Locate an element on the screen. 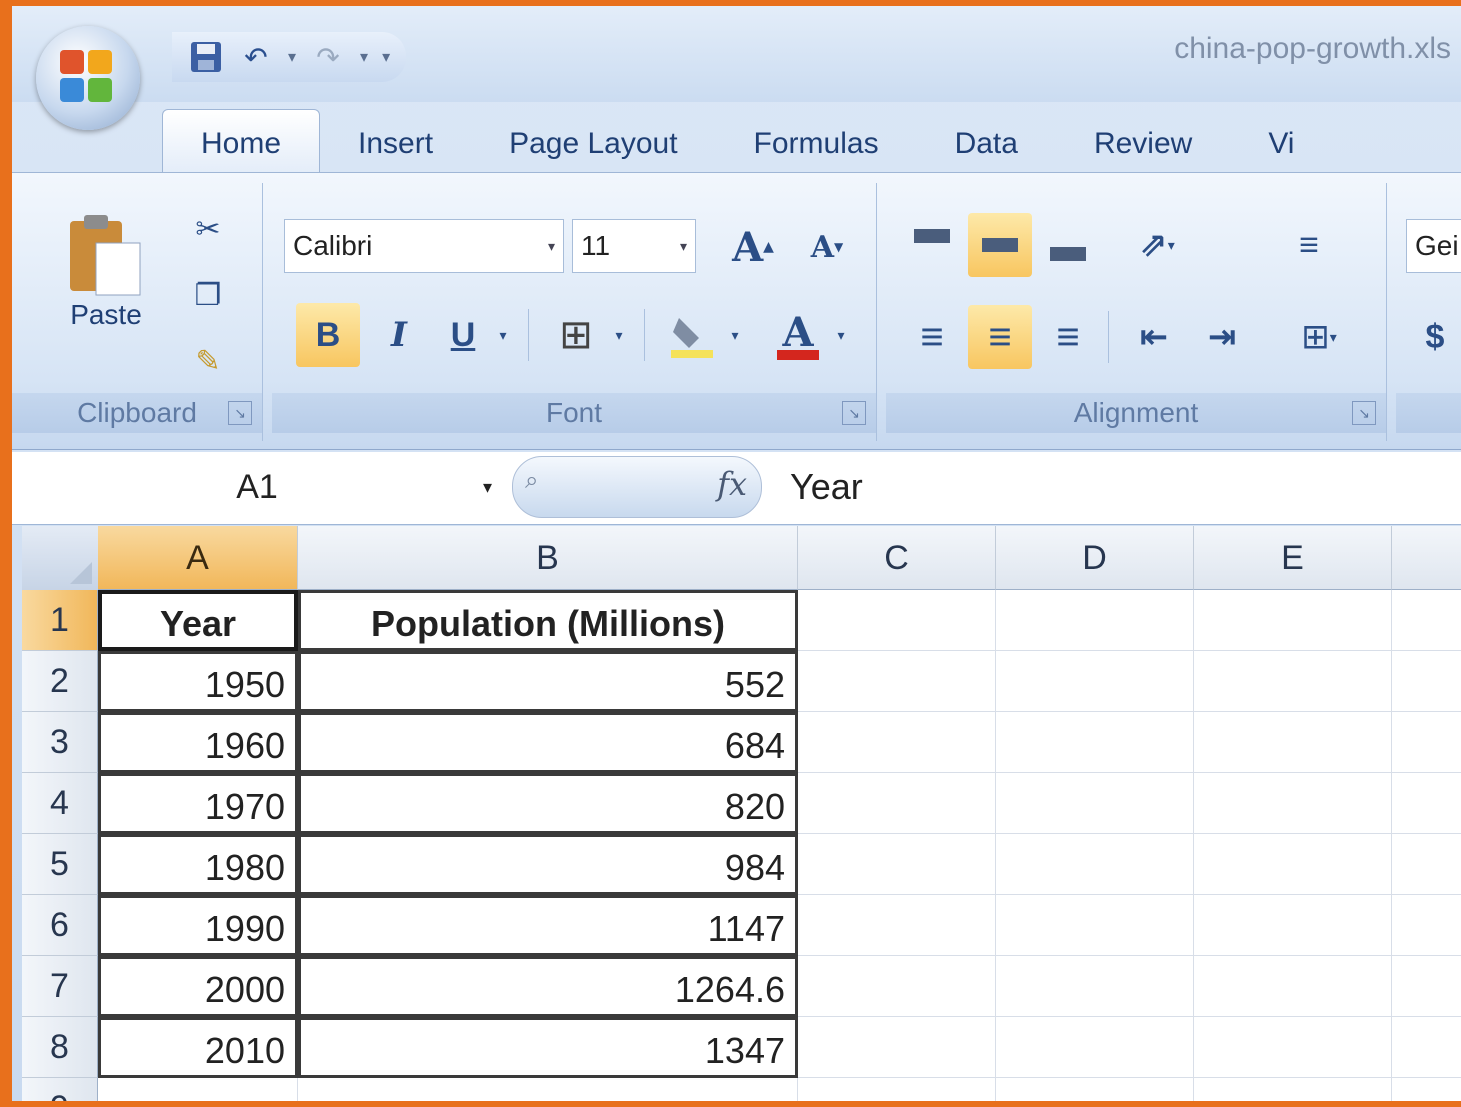 The width and height of the screenshot is (1461, 1107). row-header-4: 4 is located at coordinates (60, 803).